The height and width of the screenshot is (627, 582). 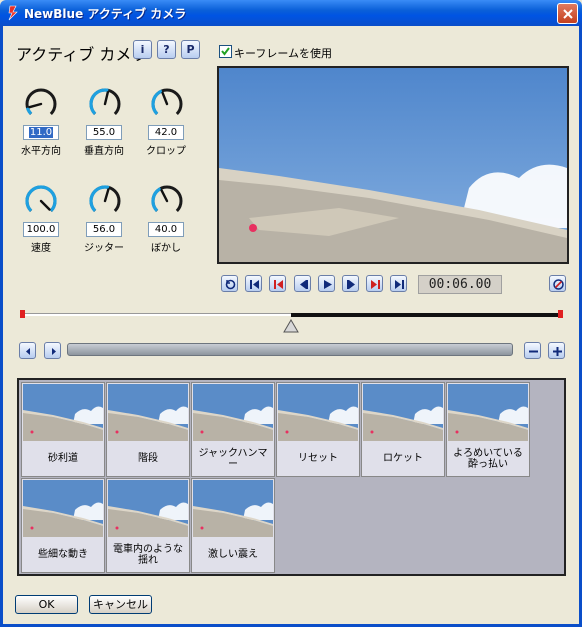 I want to click on step-back-icon, so click(x=304, y=284).